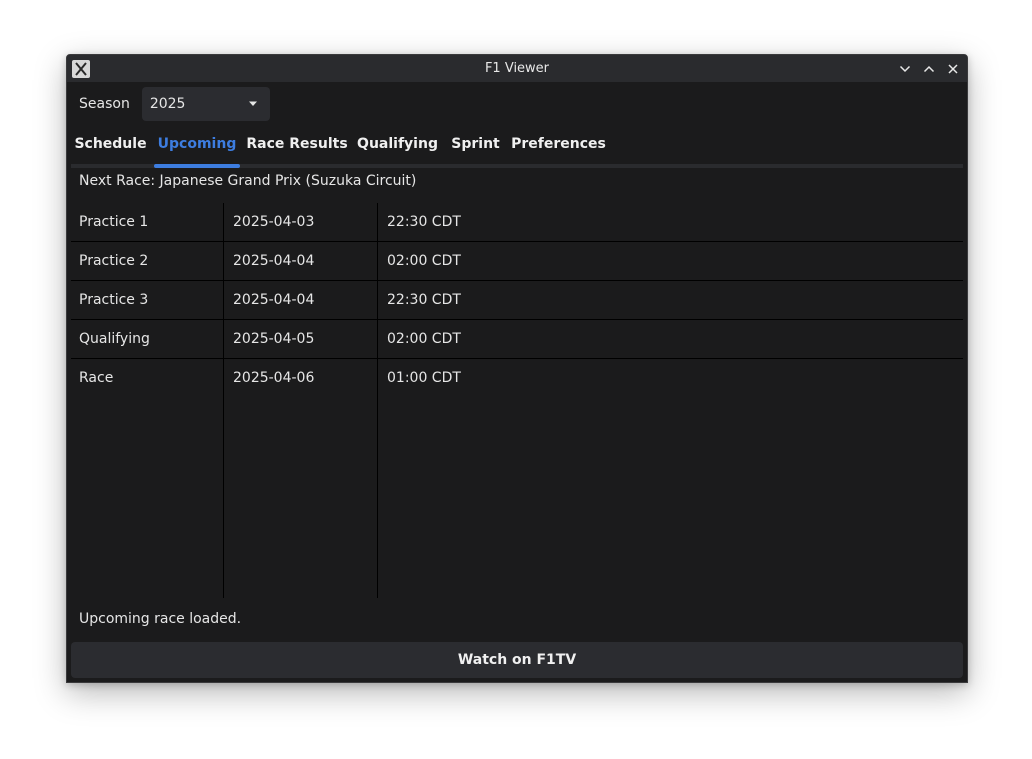 This screenshot has width=1032, height=759. Describe the element at coordinates (274, 339) in the screenshot. I see `session-date: 2025-04-05` at that location.